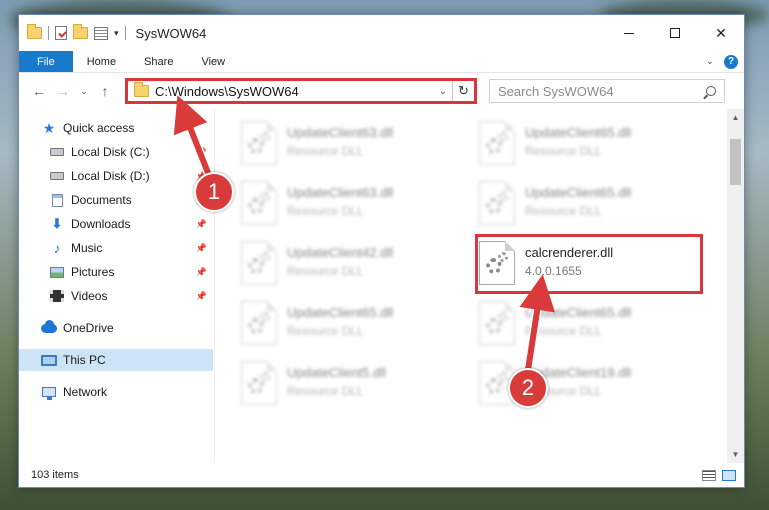 The image size is (769, 510). What do you see at coordinates (528, 388) in the screenshot?
I see `step-2-callout: 2` at bounding box center [528, 388].